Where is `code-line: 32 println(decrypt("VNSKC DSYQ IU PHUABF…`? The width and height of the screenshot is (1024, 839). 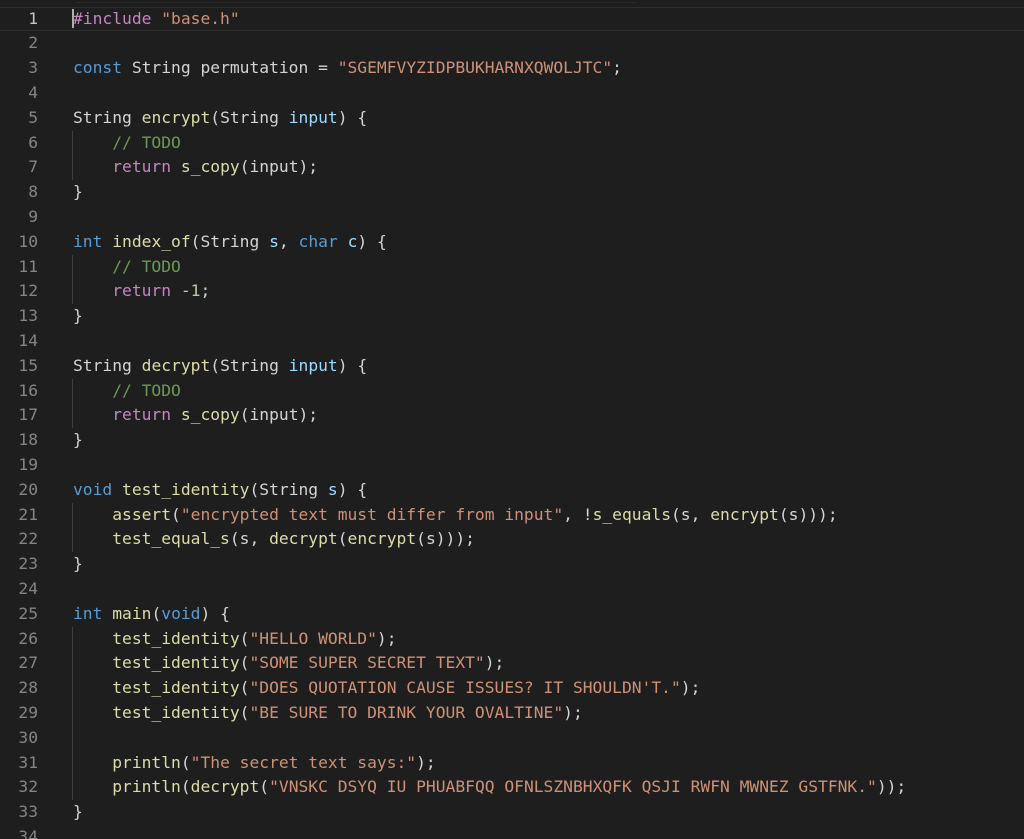
code-line: 32 println(decrypt("VNSKC DSYQ IU PHUABF… is located at coordinates (512, 787).